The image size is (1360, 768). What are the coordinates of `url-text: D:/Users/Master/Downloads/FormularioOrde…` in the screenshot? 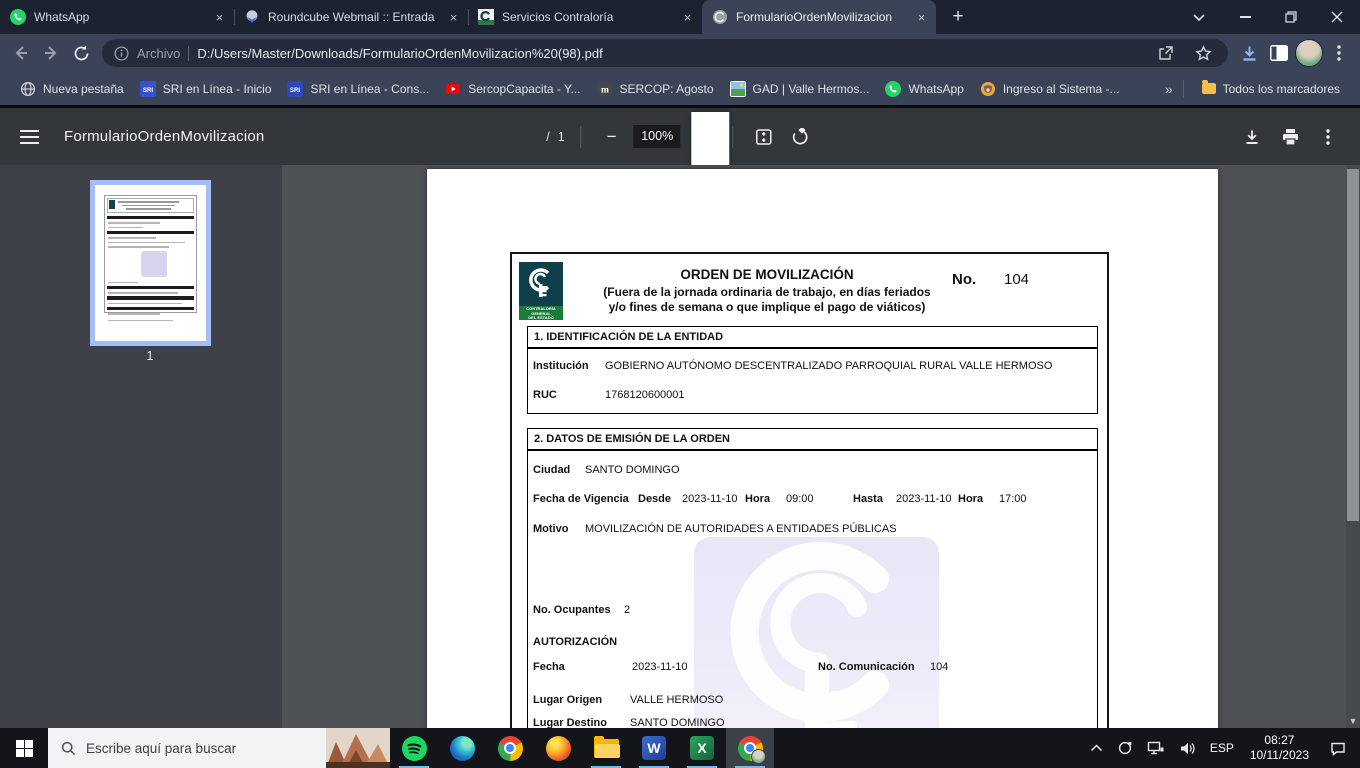 It's located at (669, 53).